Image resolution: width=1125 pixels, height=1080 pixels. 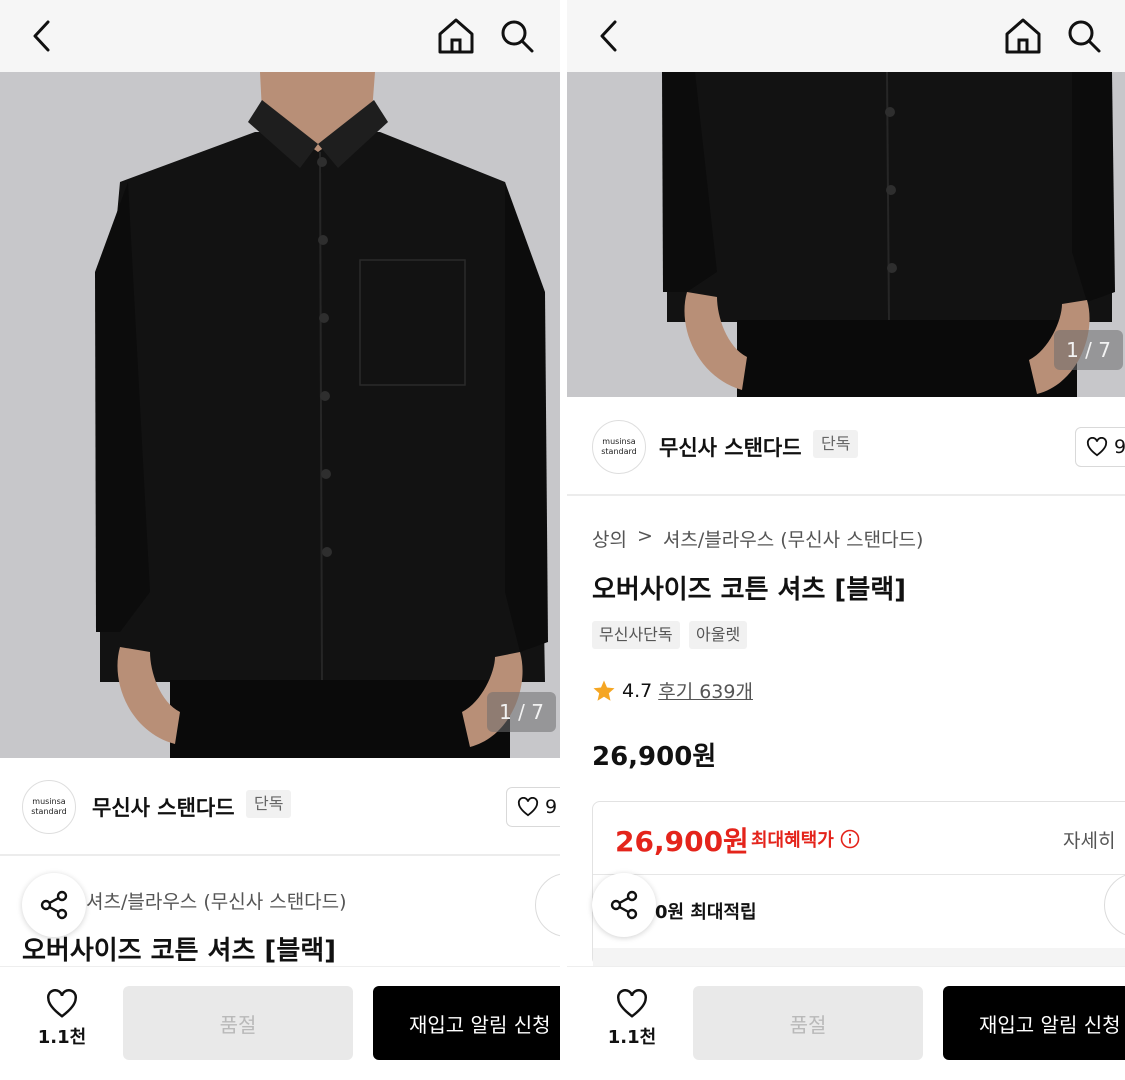 I want to click on product-price: 26,900원, so click(x=654, y=757).